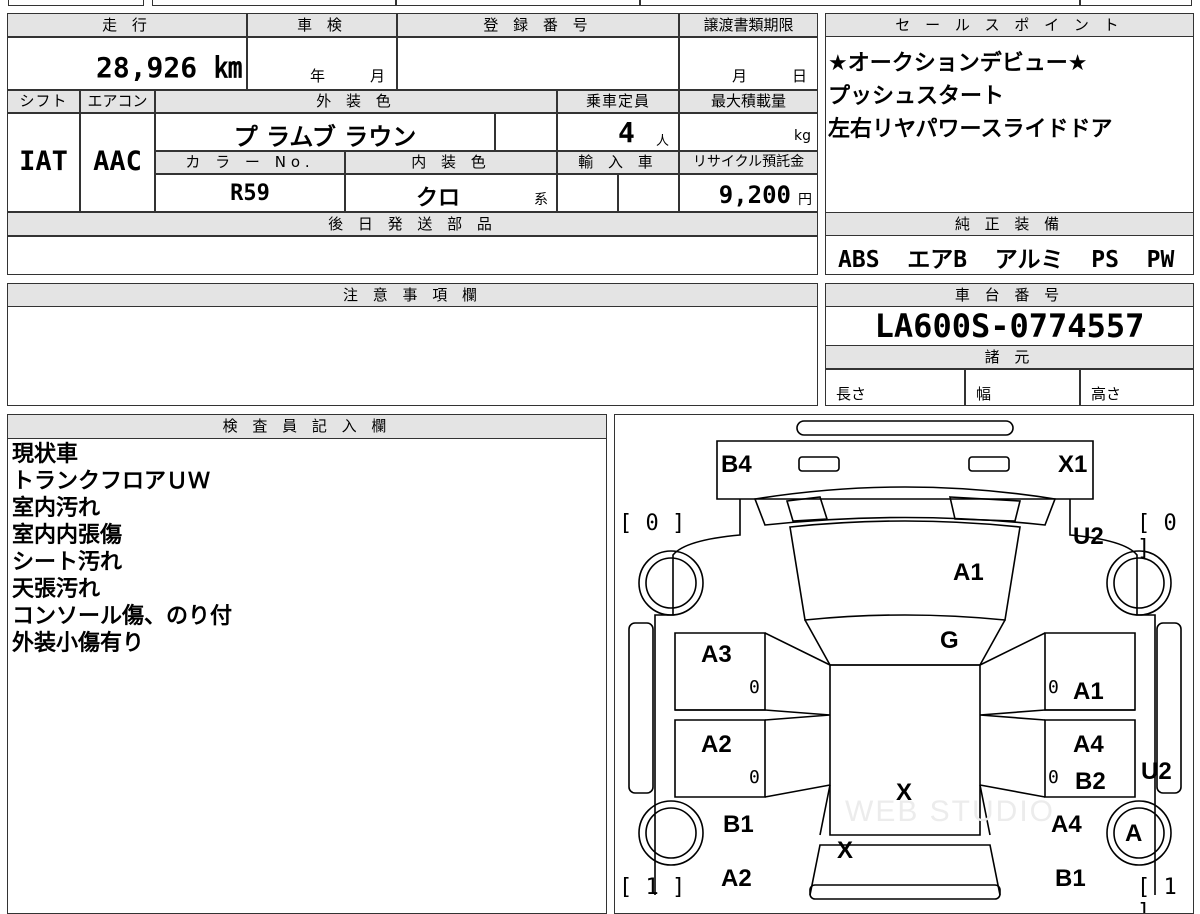 Image resolution: width=1200 pixels, height=914 pixels. What do you see at coordinates (43, 101) in the screenshot?
I see `shift-header: シフト` at bounding box center [43, 101].